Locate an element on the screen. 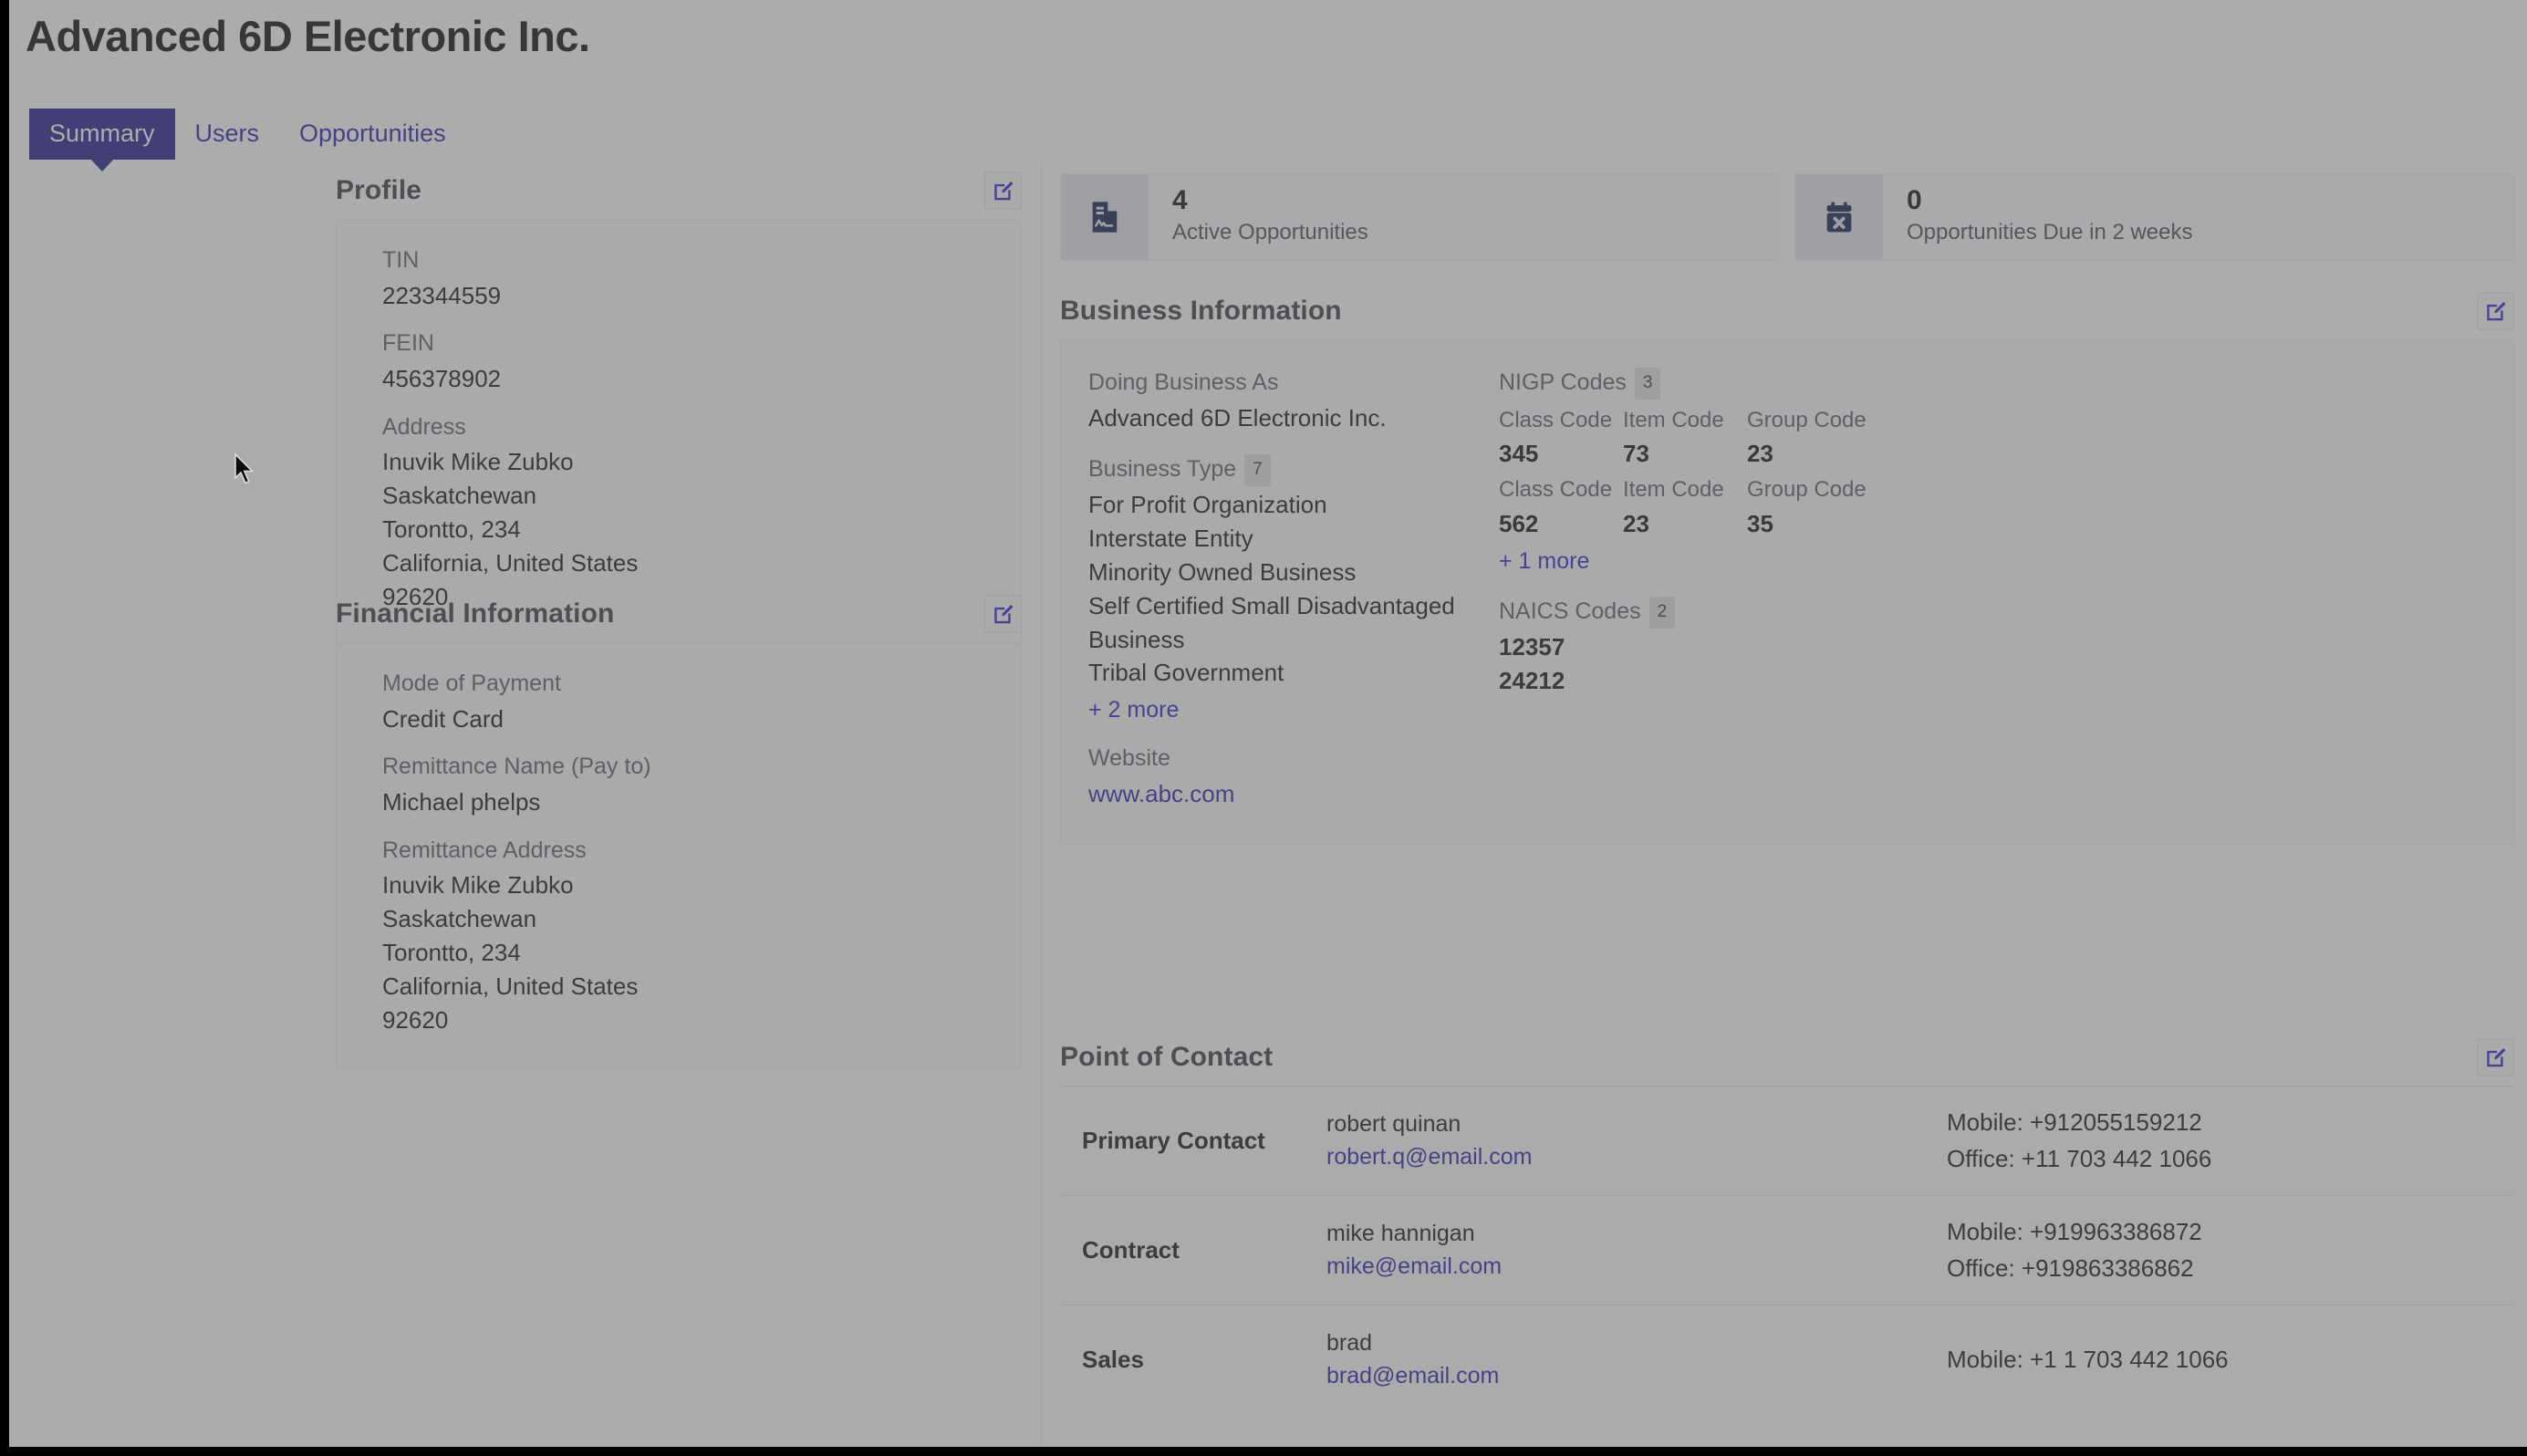  field-naics-codes-label: NAICS Codes 2 is located at coordinates (1995, 611).